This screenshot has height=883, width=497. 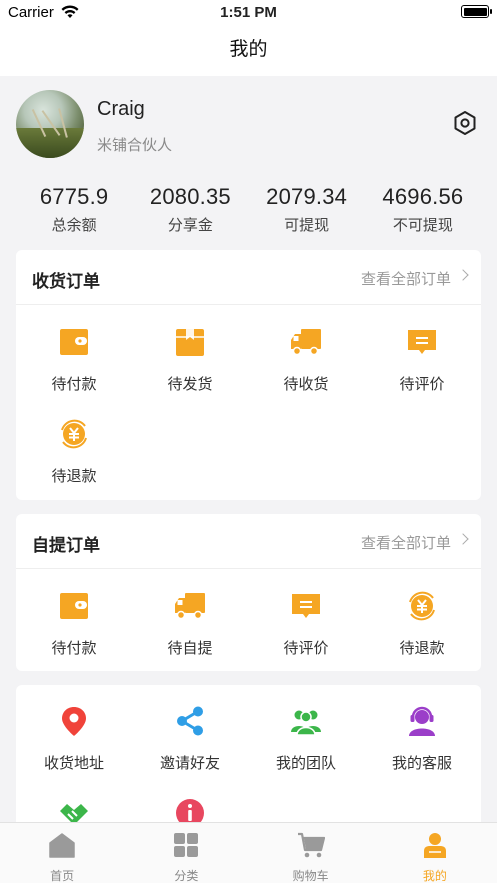 I want to click on page-title: 我的, so click(x=248, y=49).